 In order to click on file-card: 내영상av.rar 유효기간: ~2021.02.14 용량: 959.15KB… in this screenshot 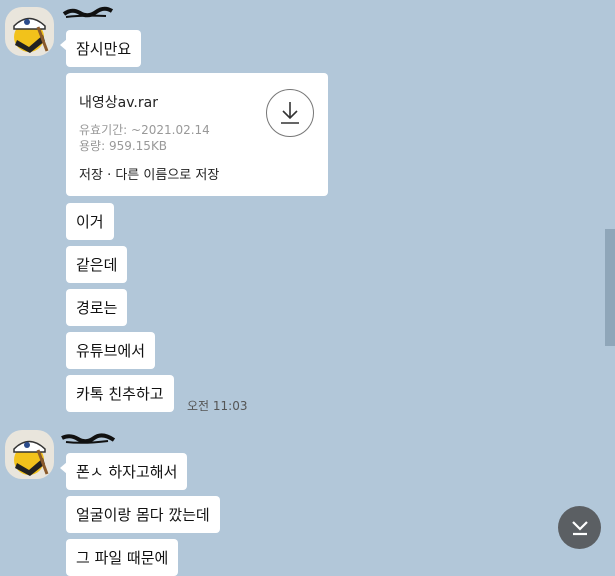, I will do `click(197, 134)`.